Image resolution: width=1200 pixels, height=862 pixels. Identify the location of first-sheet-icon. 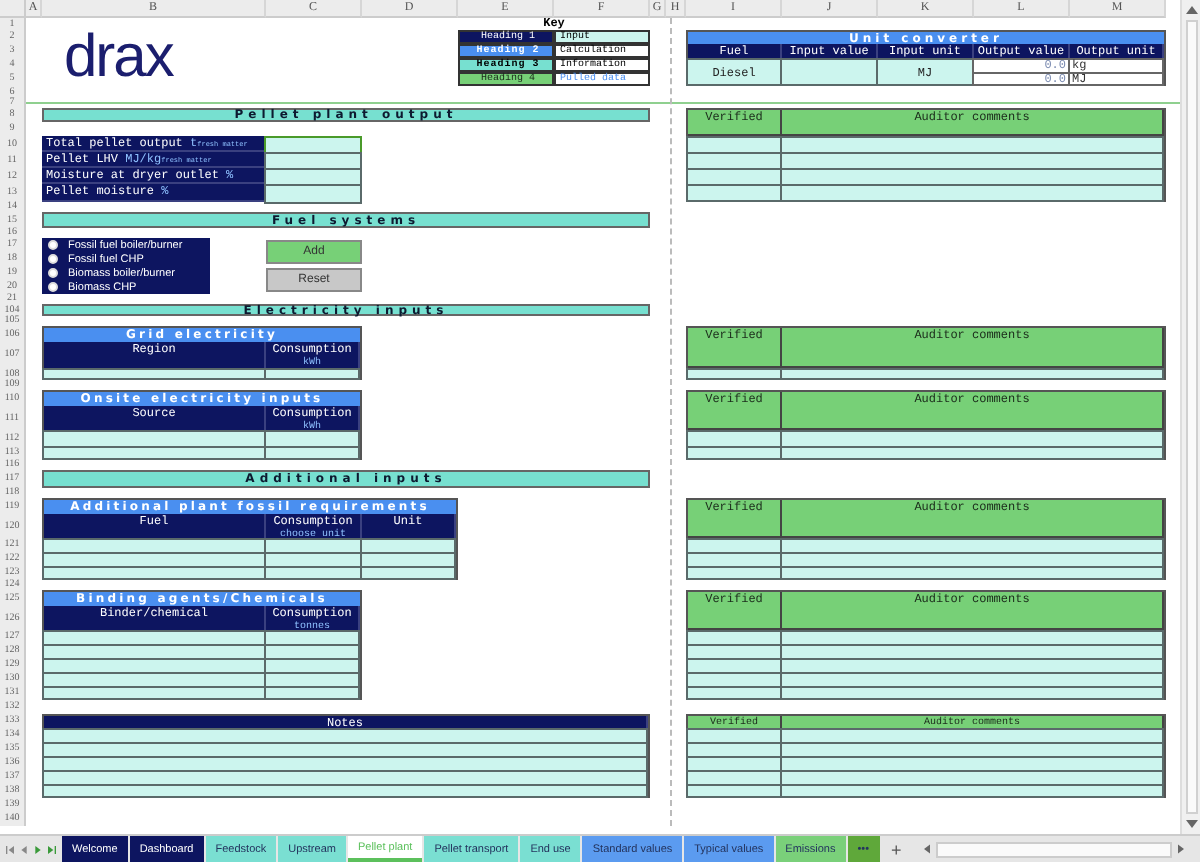
(10, 849).